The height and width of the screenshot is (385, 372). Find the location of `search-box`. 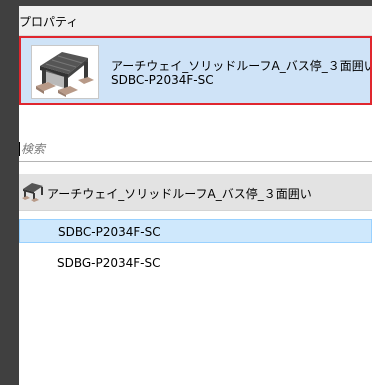

search-box is located at coordinates (195, 149).